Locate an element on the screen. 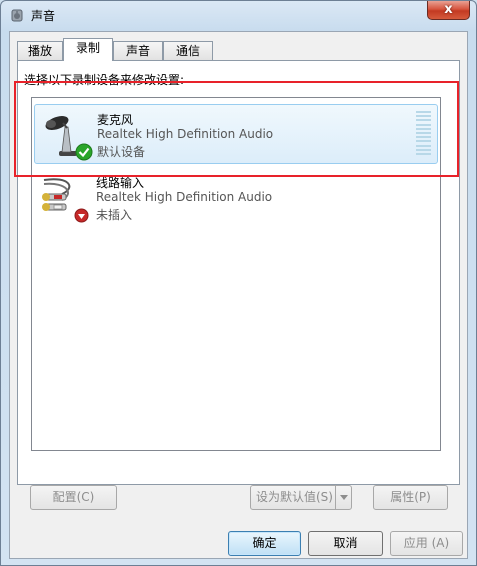 The image size is (477, 566). close-icon: x is located at coordinates (448, 9).